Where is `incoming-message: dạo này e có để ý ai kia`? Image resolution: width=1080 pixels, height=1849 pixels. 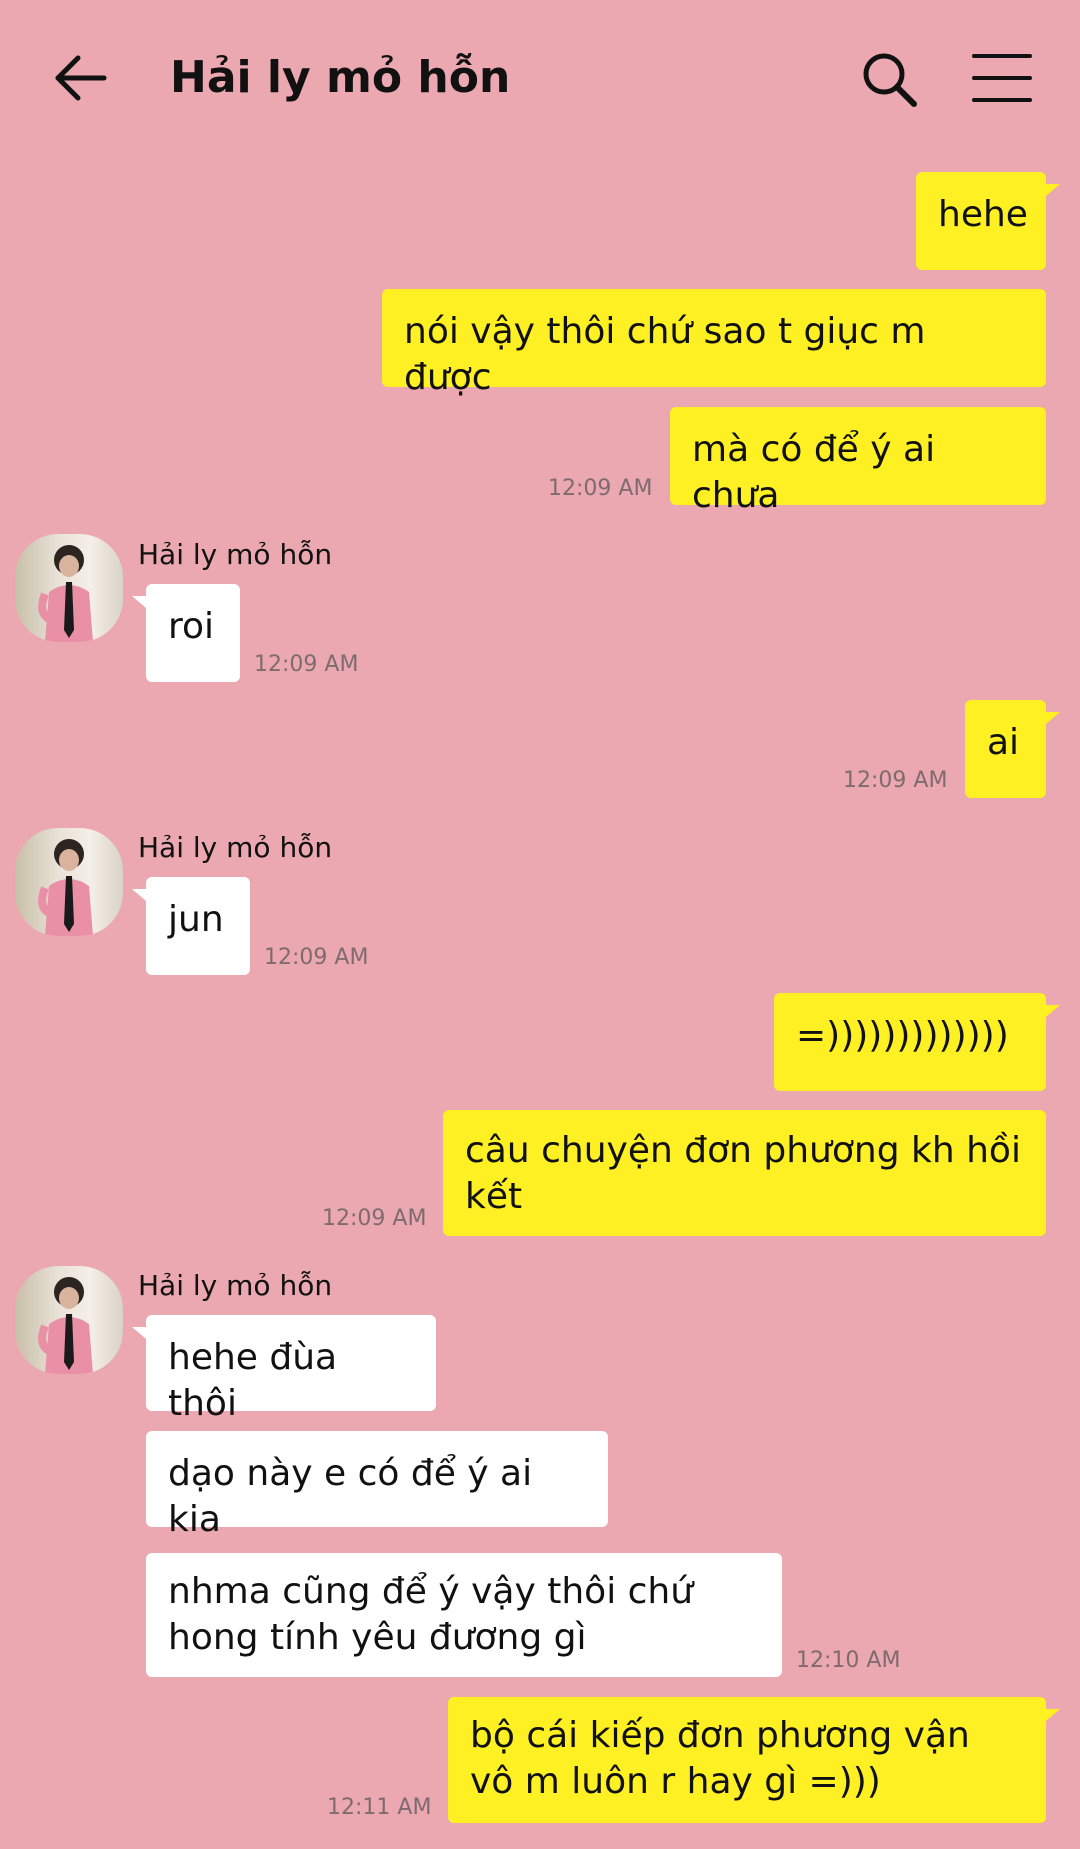
incoming-message: dạo này e có để ý ai kia is located at coordinates (377, 1485).